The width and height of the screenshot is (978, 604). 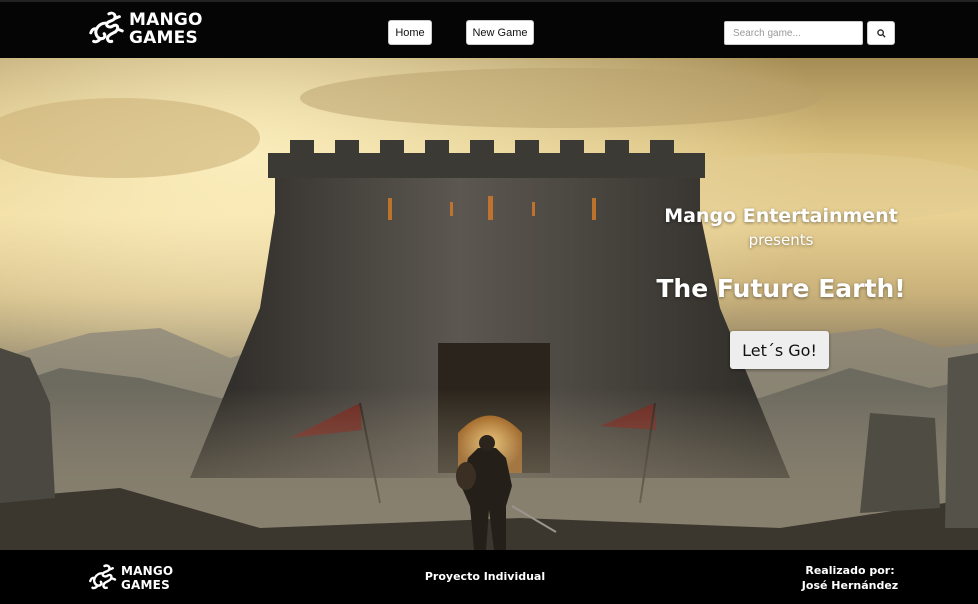 I want to click on search-button, so click(x=881, y=33).